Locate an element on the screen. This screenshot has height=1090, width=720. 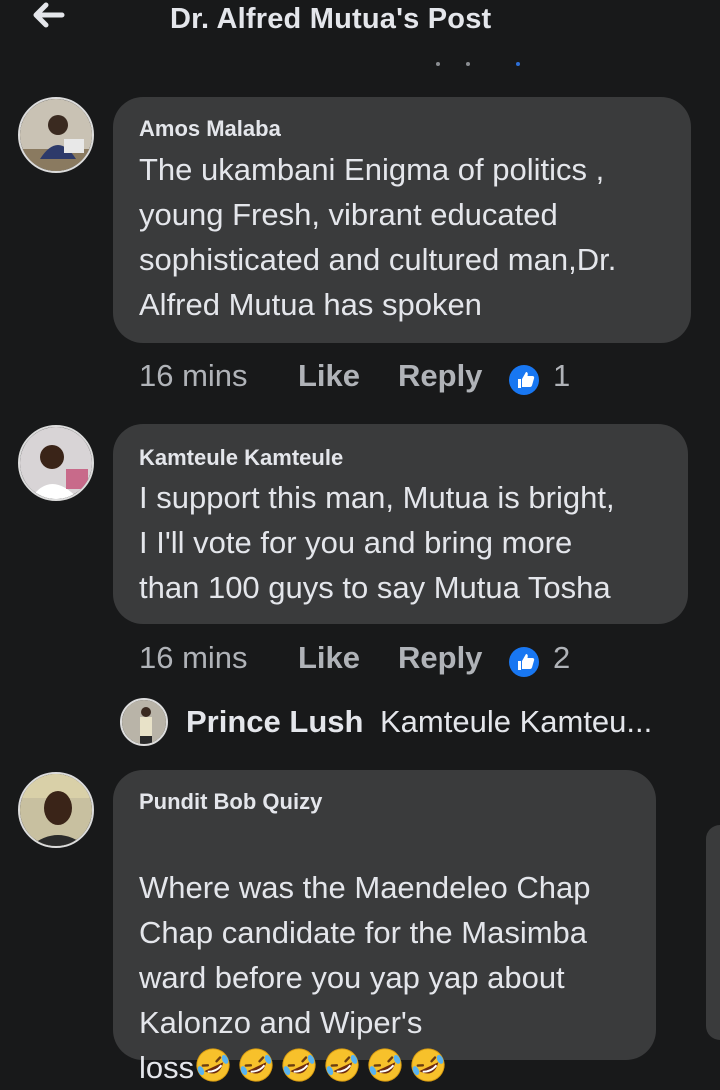
comment-actions: 16 mins Like Reply 1 is located at coordinates (359, 378).